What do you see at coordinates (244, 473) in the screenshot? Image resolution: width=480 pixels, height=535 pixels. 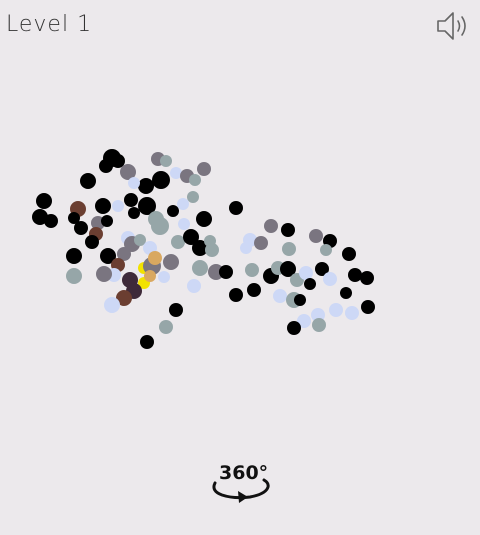 I see `rotate-360-label: 360°` at bounding box center [244, 473].